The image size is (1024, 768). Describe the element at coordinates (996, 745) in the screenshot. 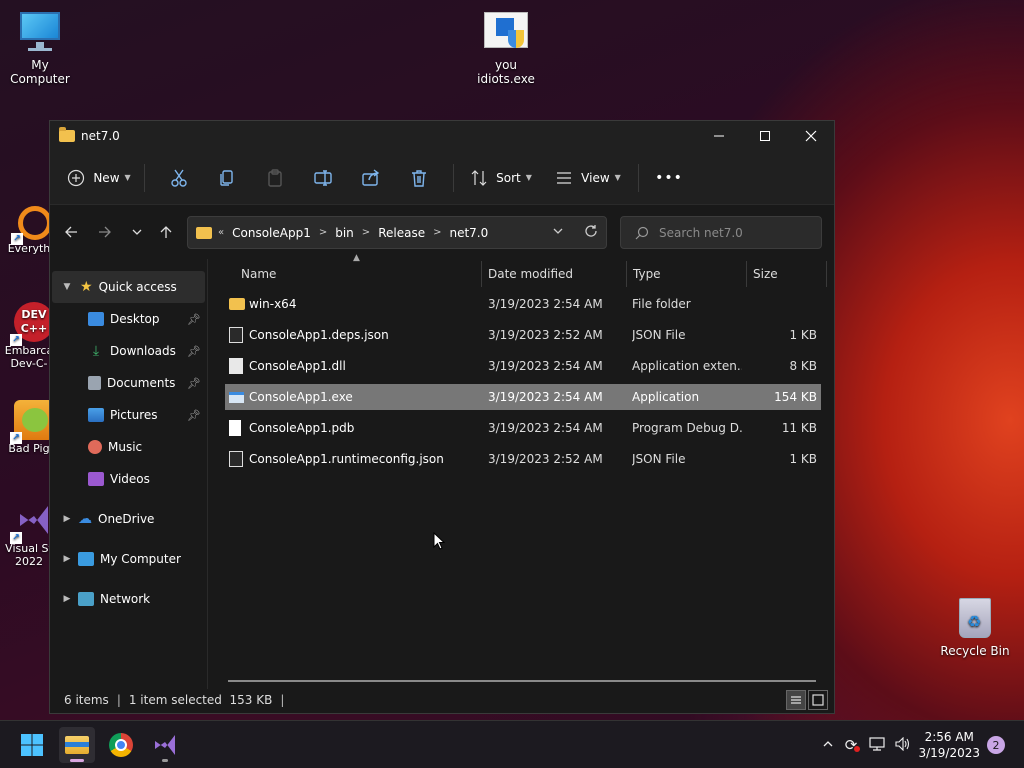

I see `notification-badge: 2` at that location.